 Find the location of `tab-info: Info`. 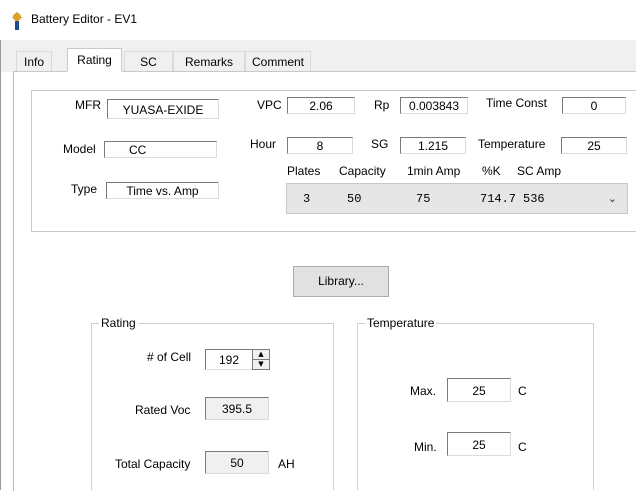

tab-info: Info is located at coordinates (34, 61).